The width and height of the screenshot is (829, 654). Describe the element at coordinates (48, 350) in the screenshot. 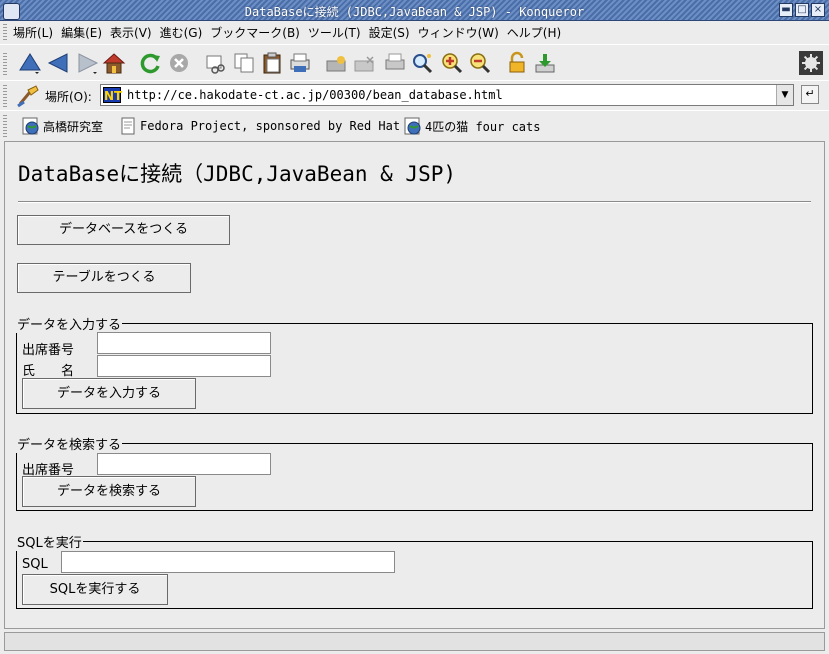

I see `student-id-label: 出席番号` at that location.